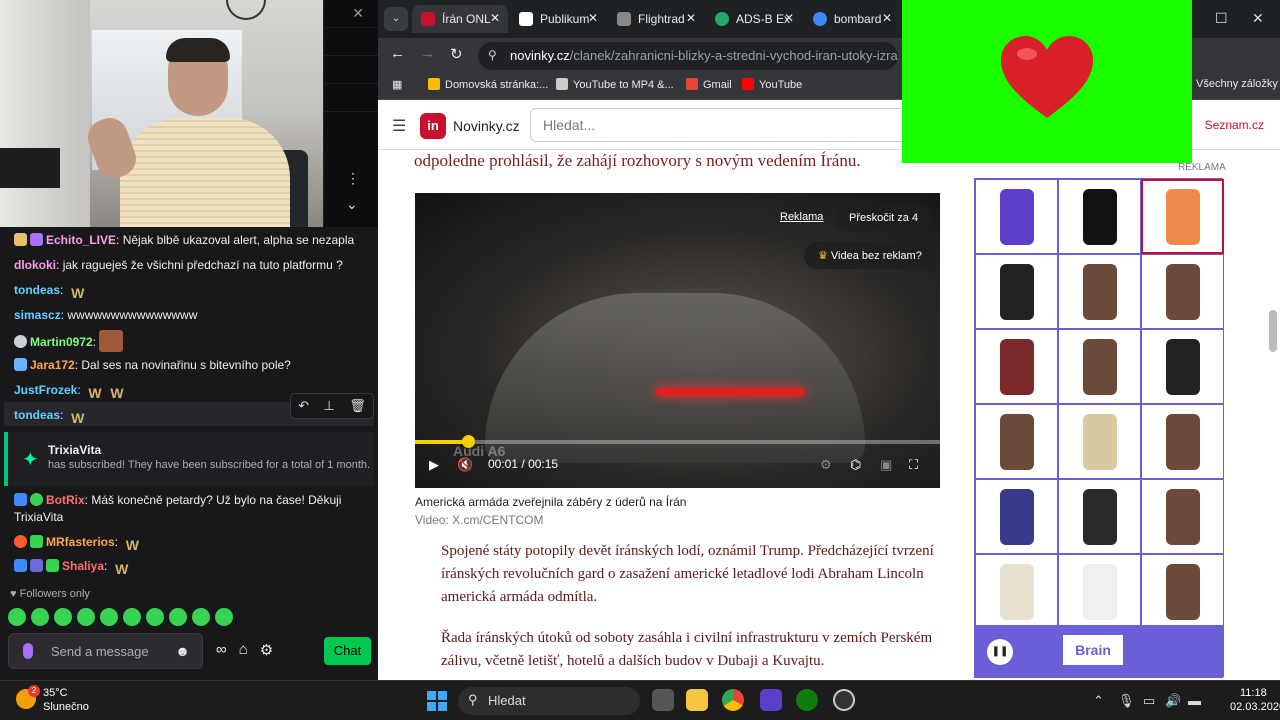 The height and width of the screenshot is (720, 1280). What do you see at coordinates (1093, 650) in the screenshot?
I see `ad-brand-logo: Brain` at bounding box center [1093, 650].